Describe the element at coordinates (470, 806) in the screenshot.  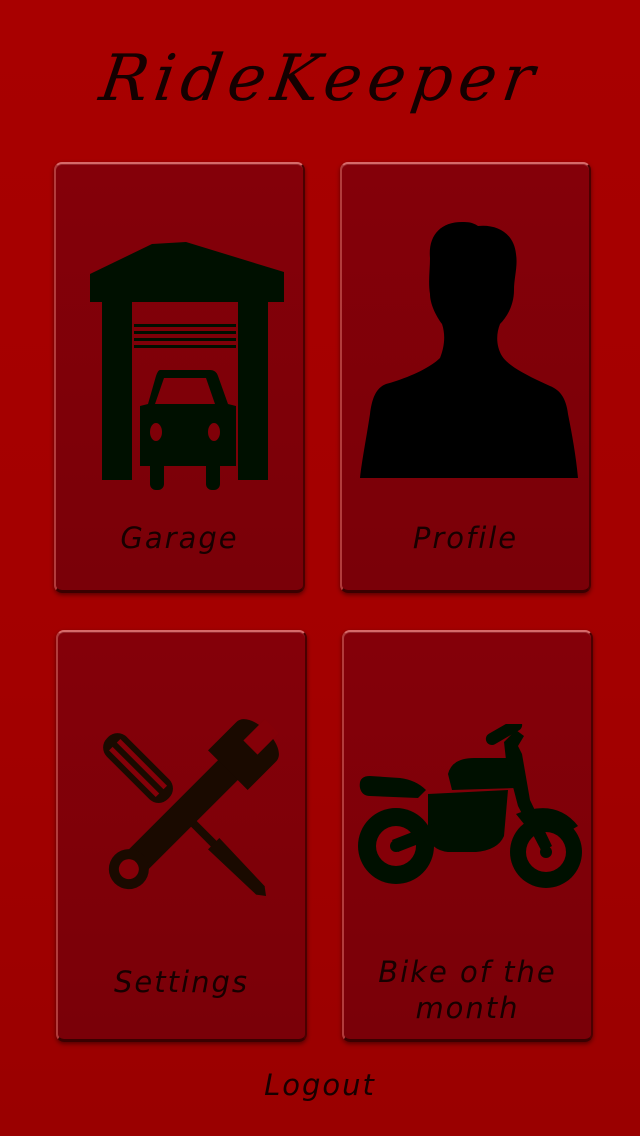
I see `motorcycle-icon` at that location.